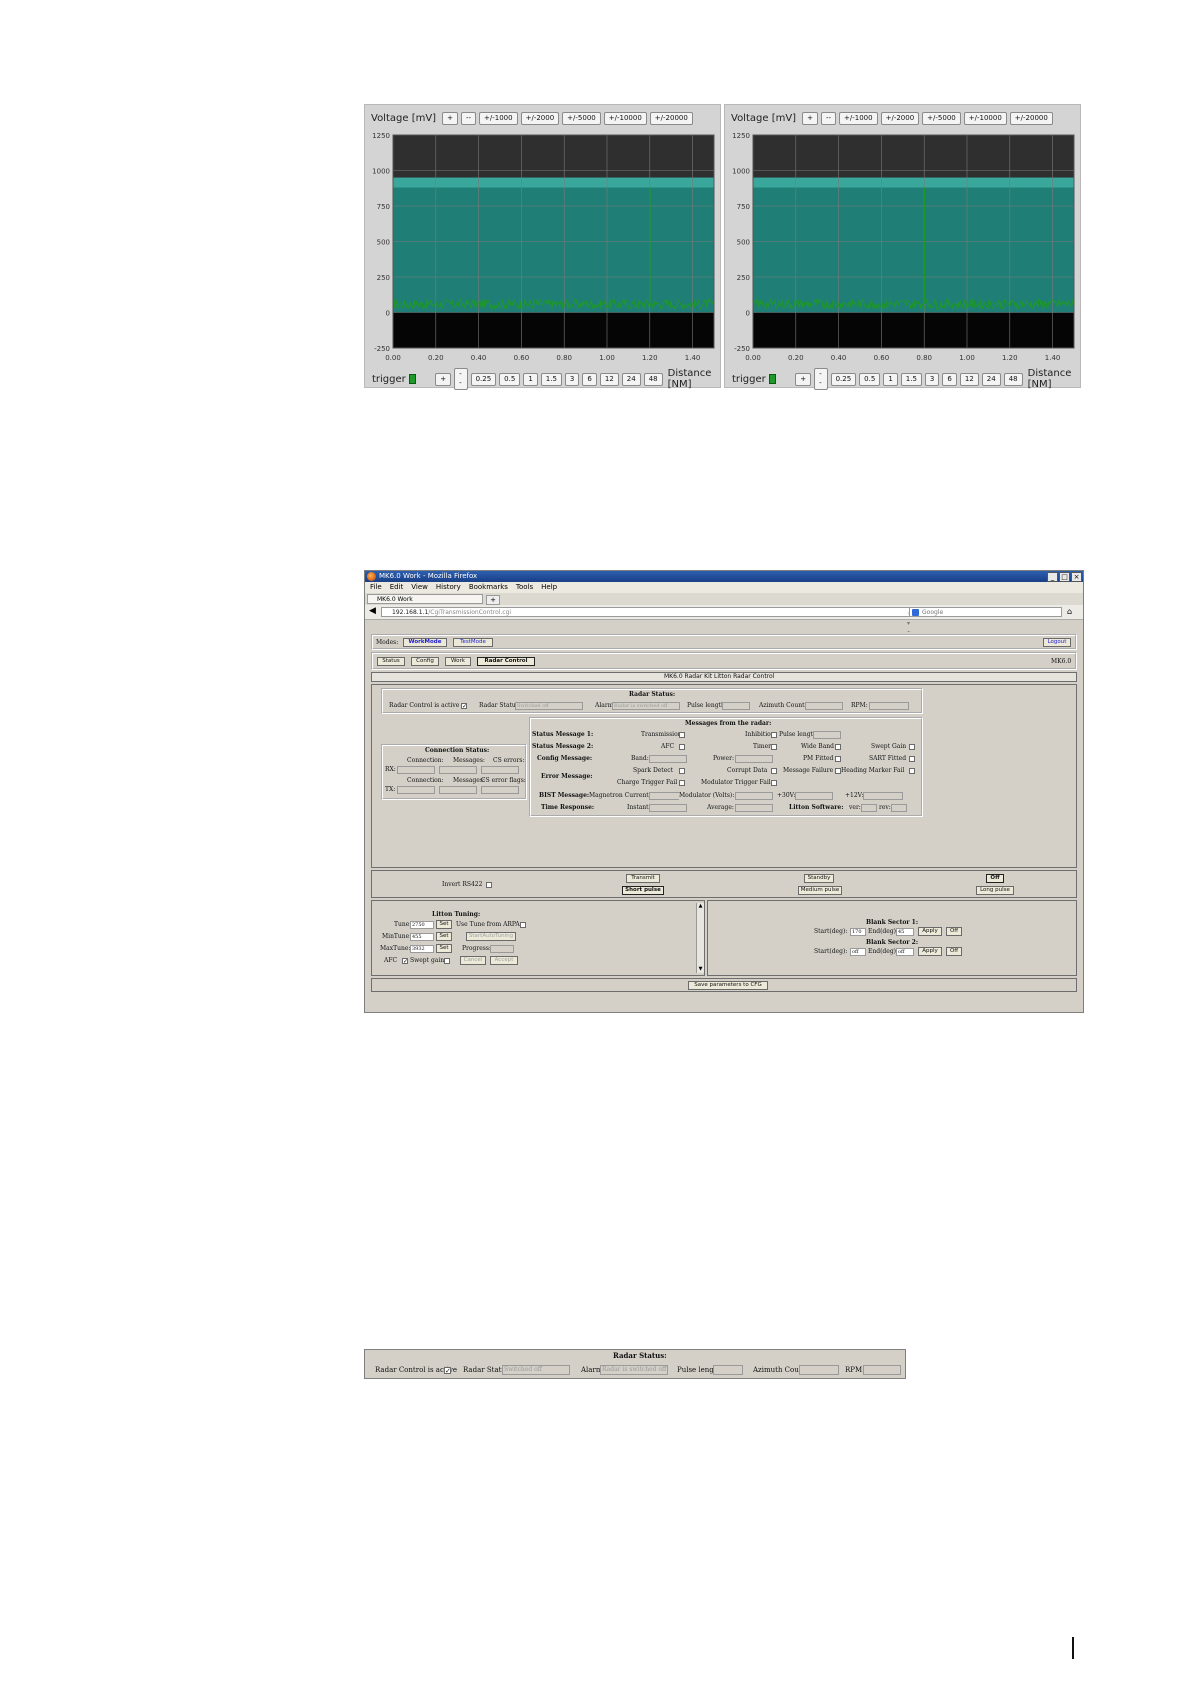 This screenshot has height=1684, width=1191. What do you see at coordinates (682, 747) in the screenshot?
I see `afc-checkbox` at bounding box center [682, 747].